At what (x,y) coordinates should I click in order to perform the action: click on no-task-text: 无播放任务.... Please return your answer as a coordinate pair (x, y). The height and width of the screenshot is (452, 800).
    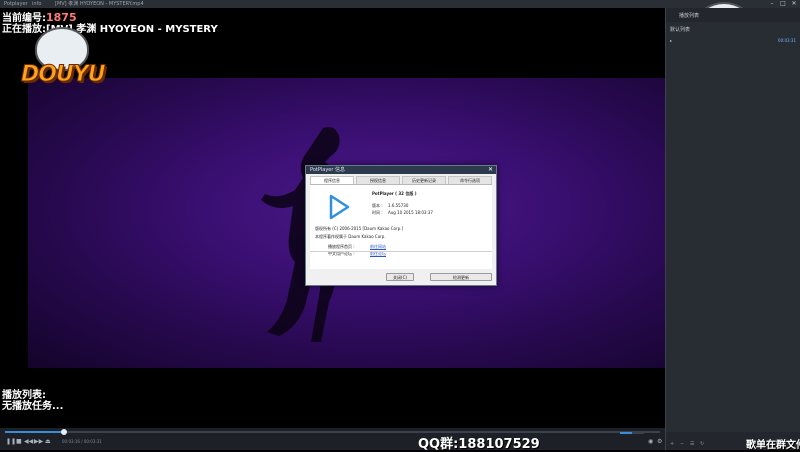
    Looking at the image, I should click on (33, 406).